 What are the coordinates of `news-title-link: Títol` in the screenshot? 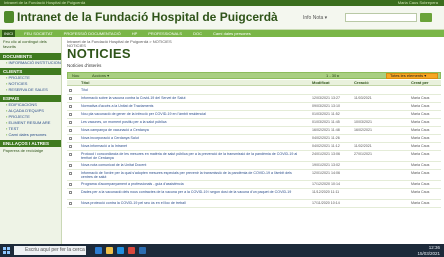 It's located at (192, 90).